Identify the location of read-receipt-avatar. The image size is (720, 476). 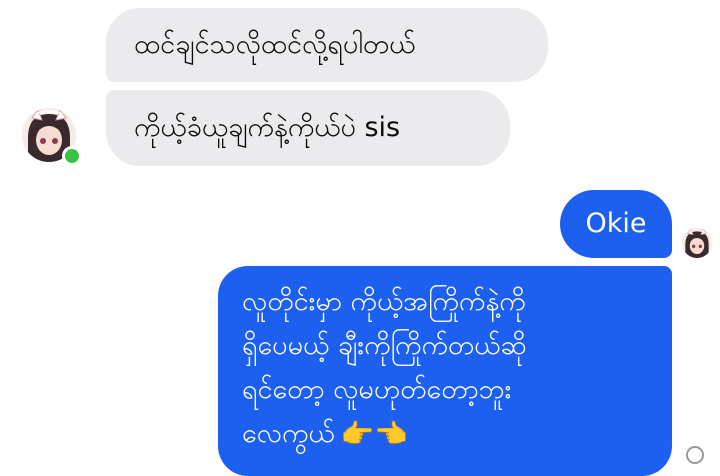
(697, 243).